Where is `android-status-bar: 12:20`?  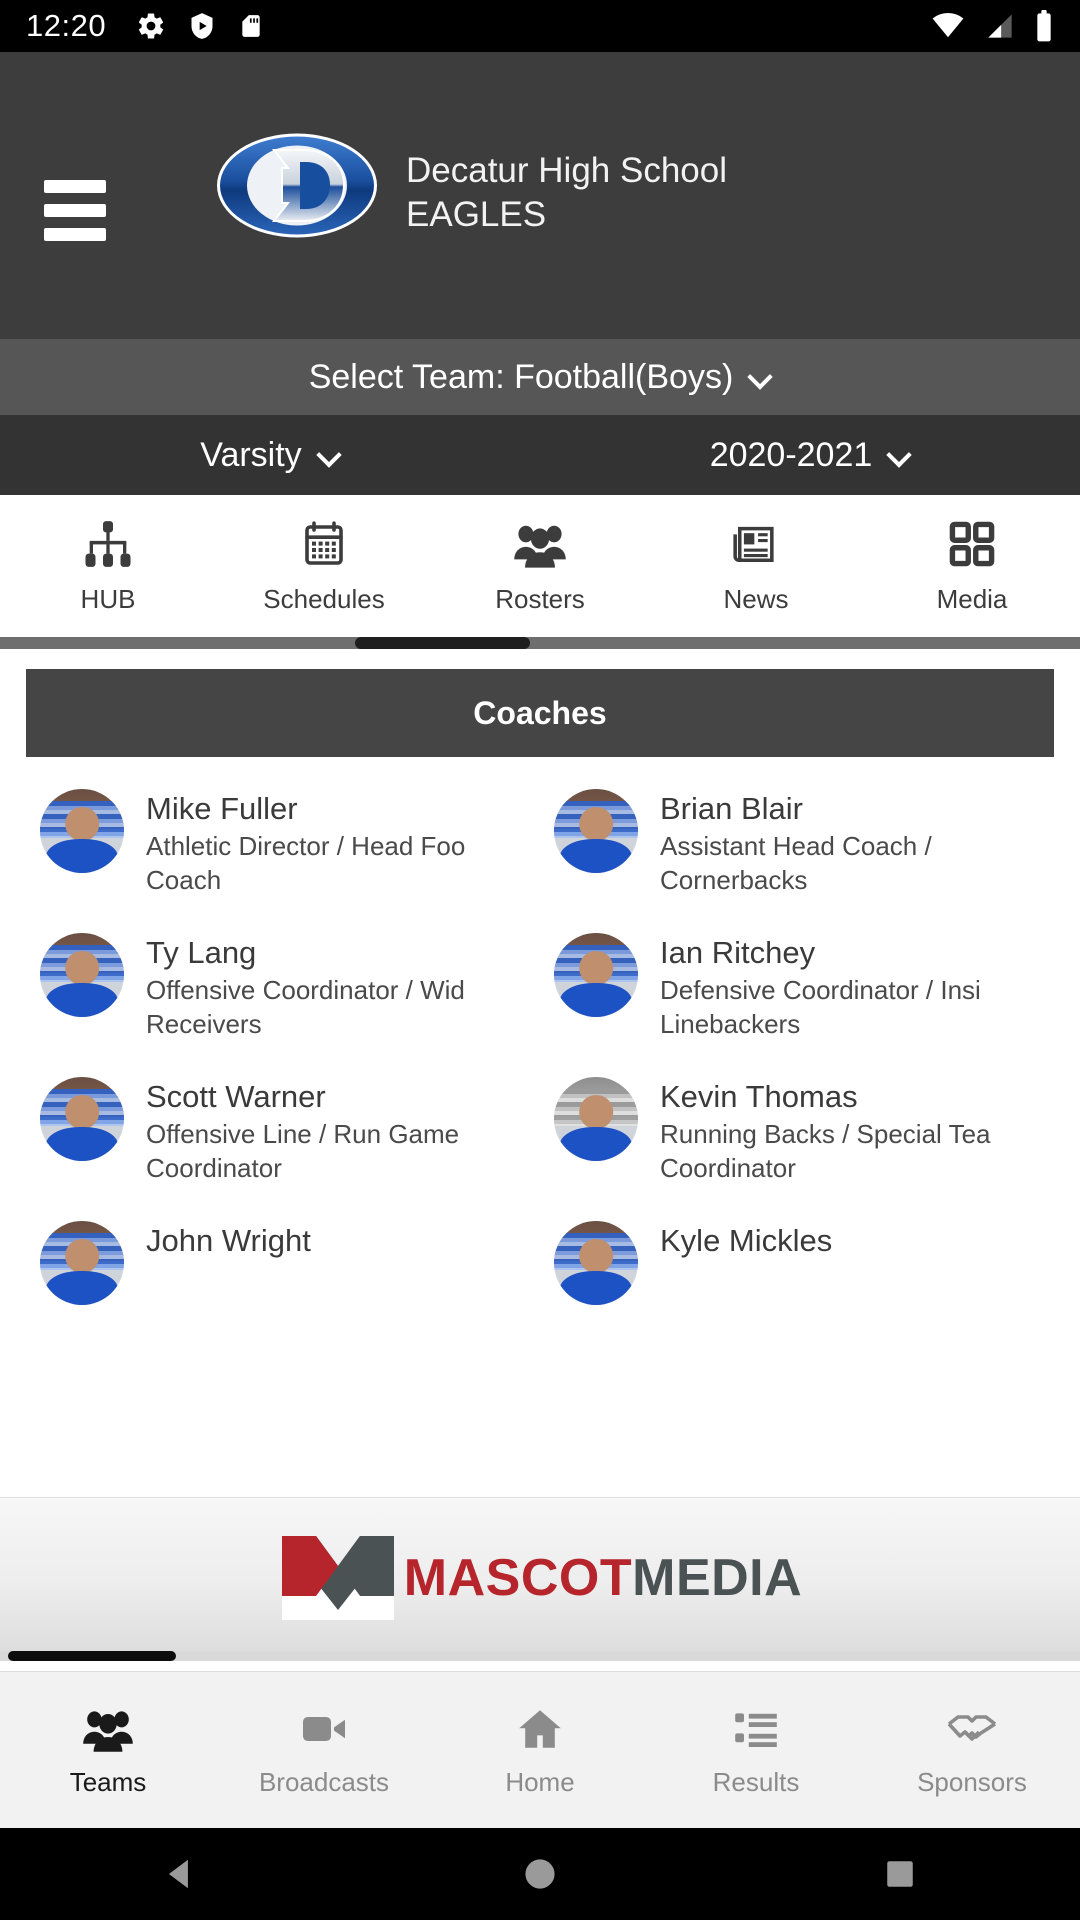
android-status-bar: 12:20 is located at coordinates (540, 26).